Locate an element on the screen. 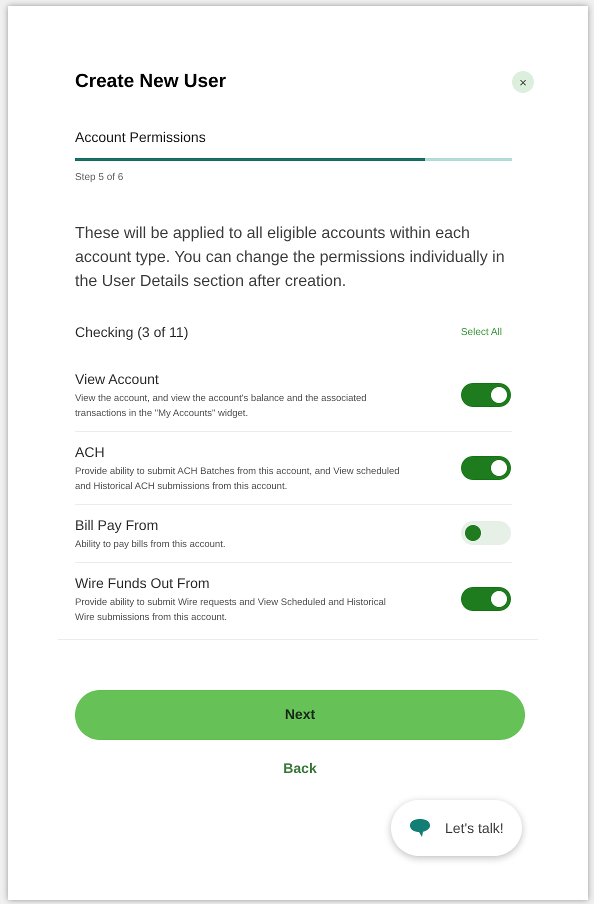 The image size is (594, 904). intro-text: These will be applied to all eligible accounts within each account type. You can change the permissions individually in the User Details section after creation. is located at coordinates (290, 258).